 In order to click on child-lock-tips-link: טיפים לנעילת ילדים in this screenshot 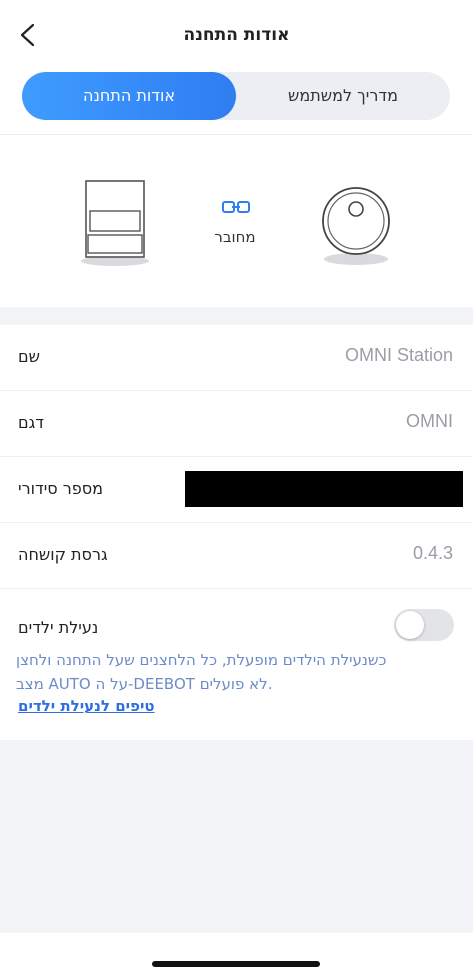, I will do `click(86, 706)`.